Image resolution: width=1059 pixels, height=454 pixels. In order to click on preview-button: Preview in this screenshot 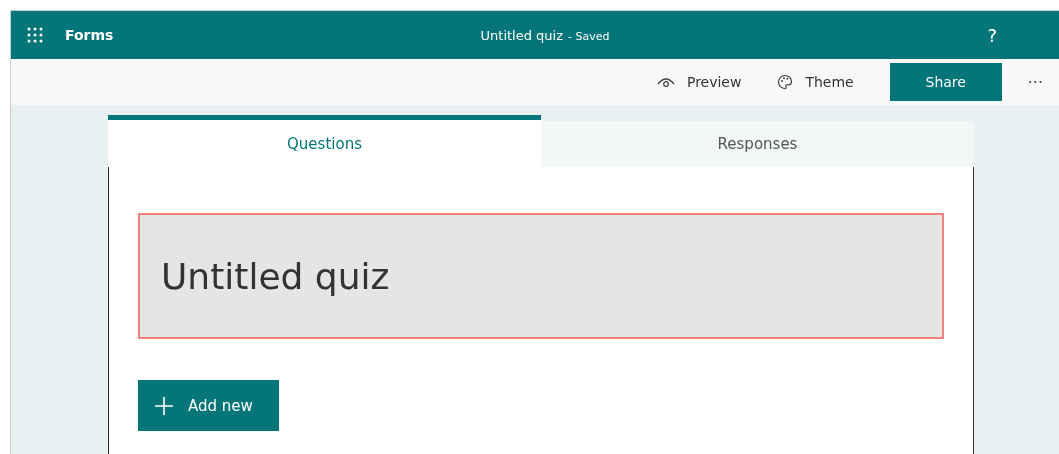, I will do `click(699, 82)`.